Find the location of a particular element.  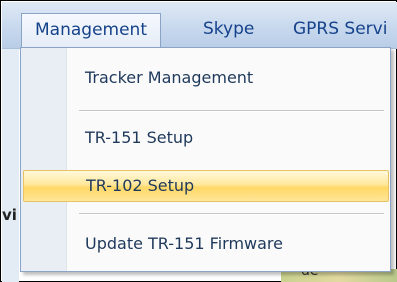

menu-item-label: Tracker Management is located at coordinates (169, 77).